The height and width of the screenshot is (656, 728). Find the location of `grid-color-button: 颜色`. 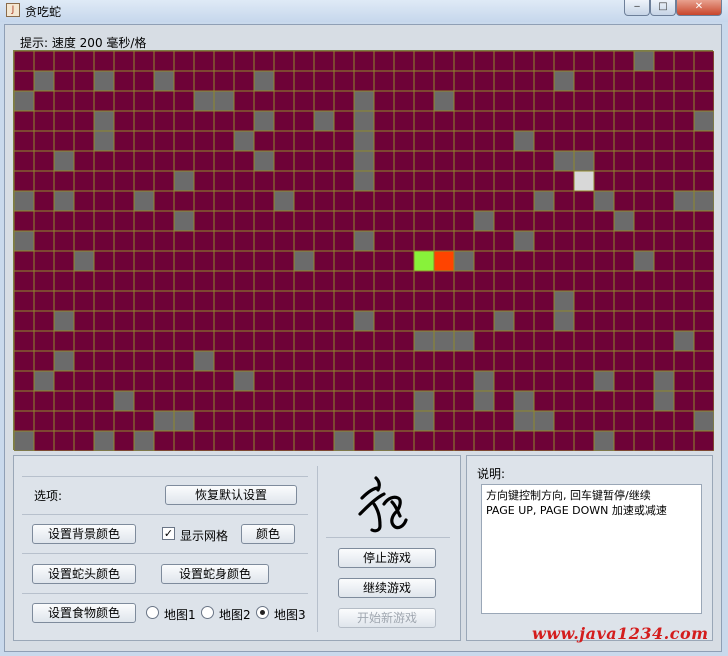

grid-color-button: 颜色 is located at coordinates (268, 534).